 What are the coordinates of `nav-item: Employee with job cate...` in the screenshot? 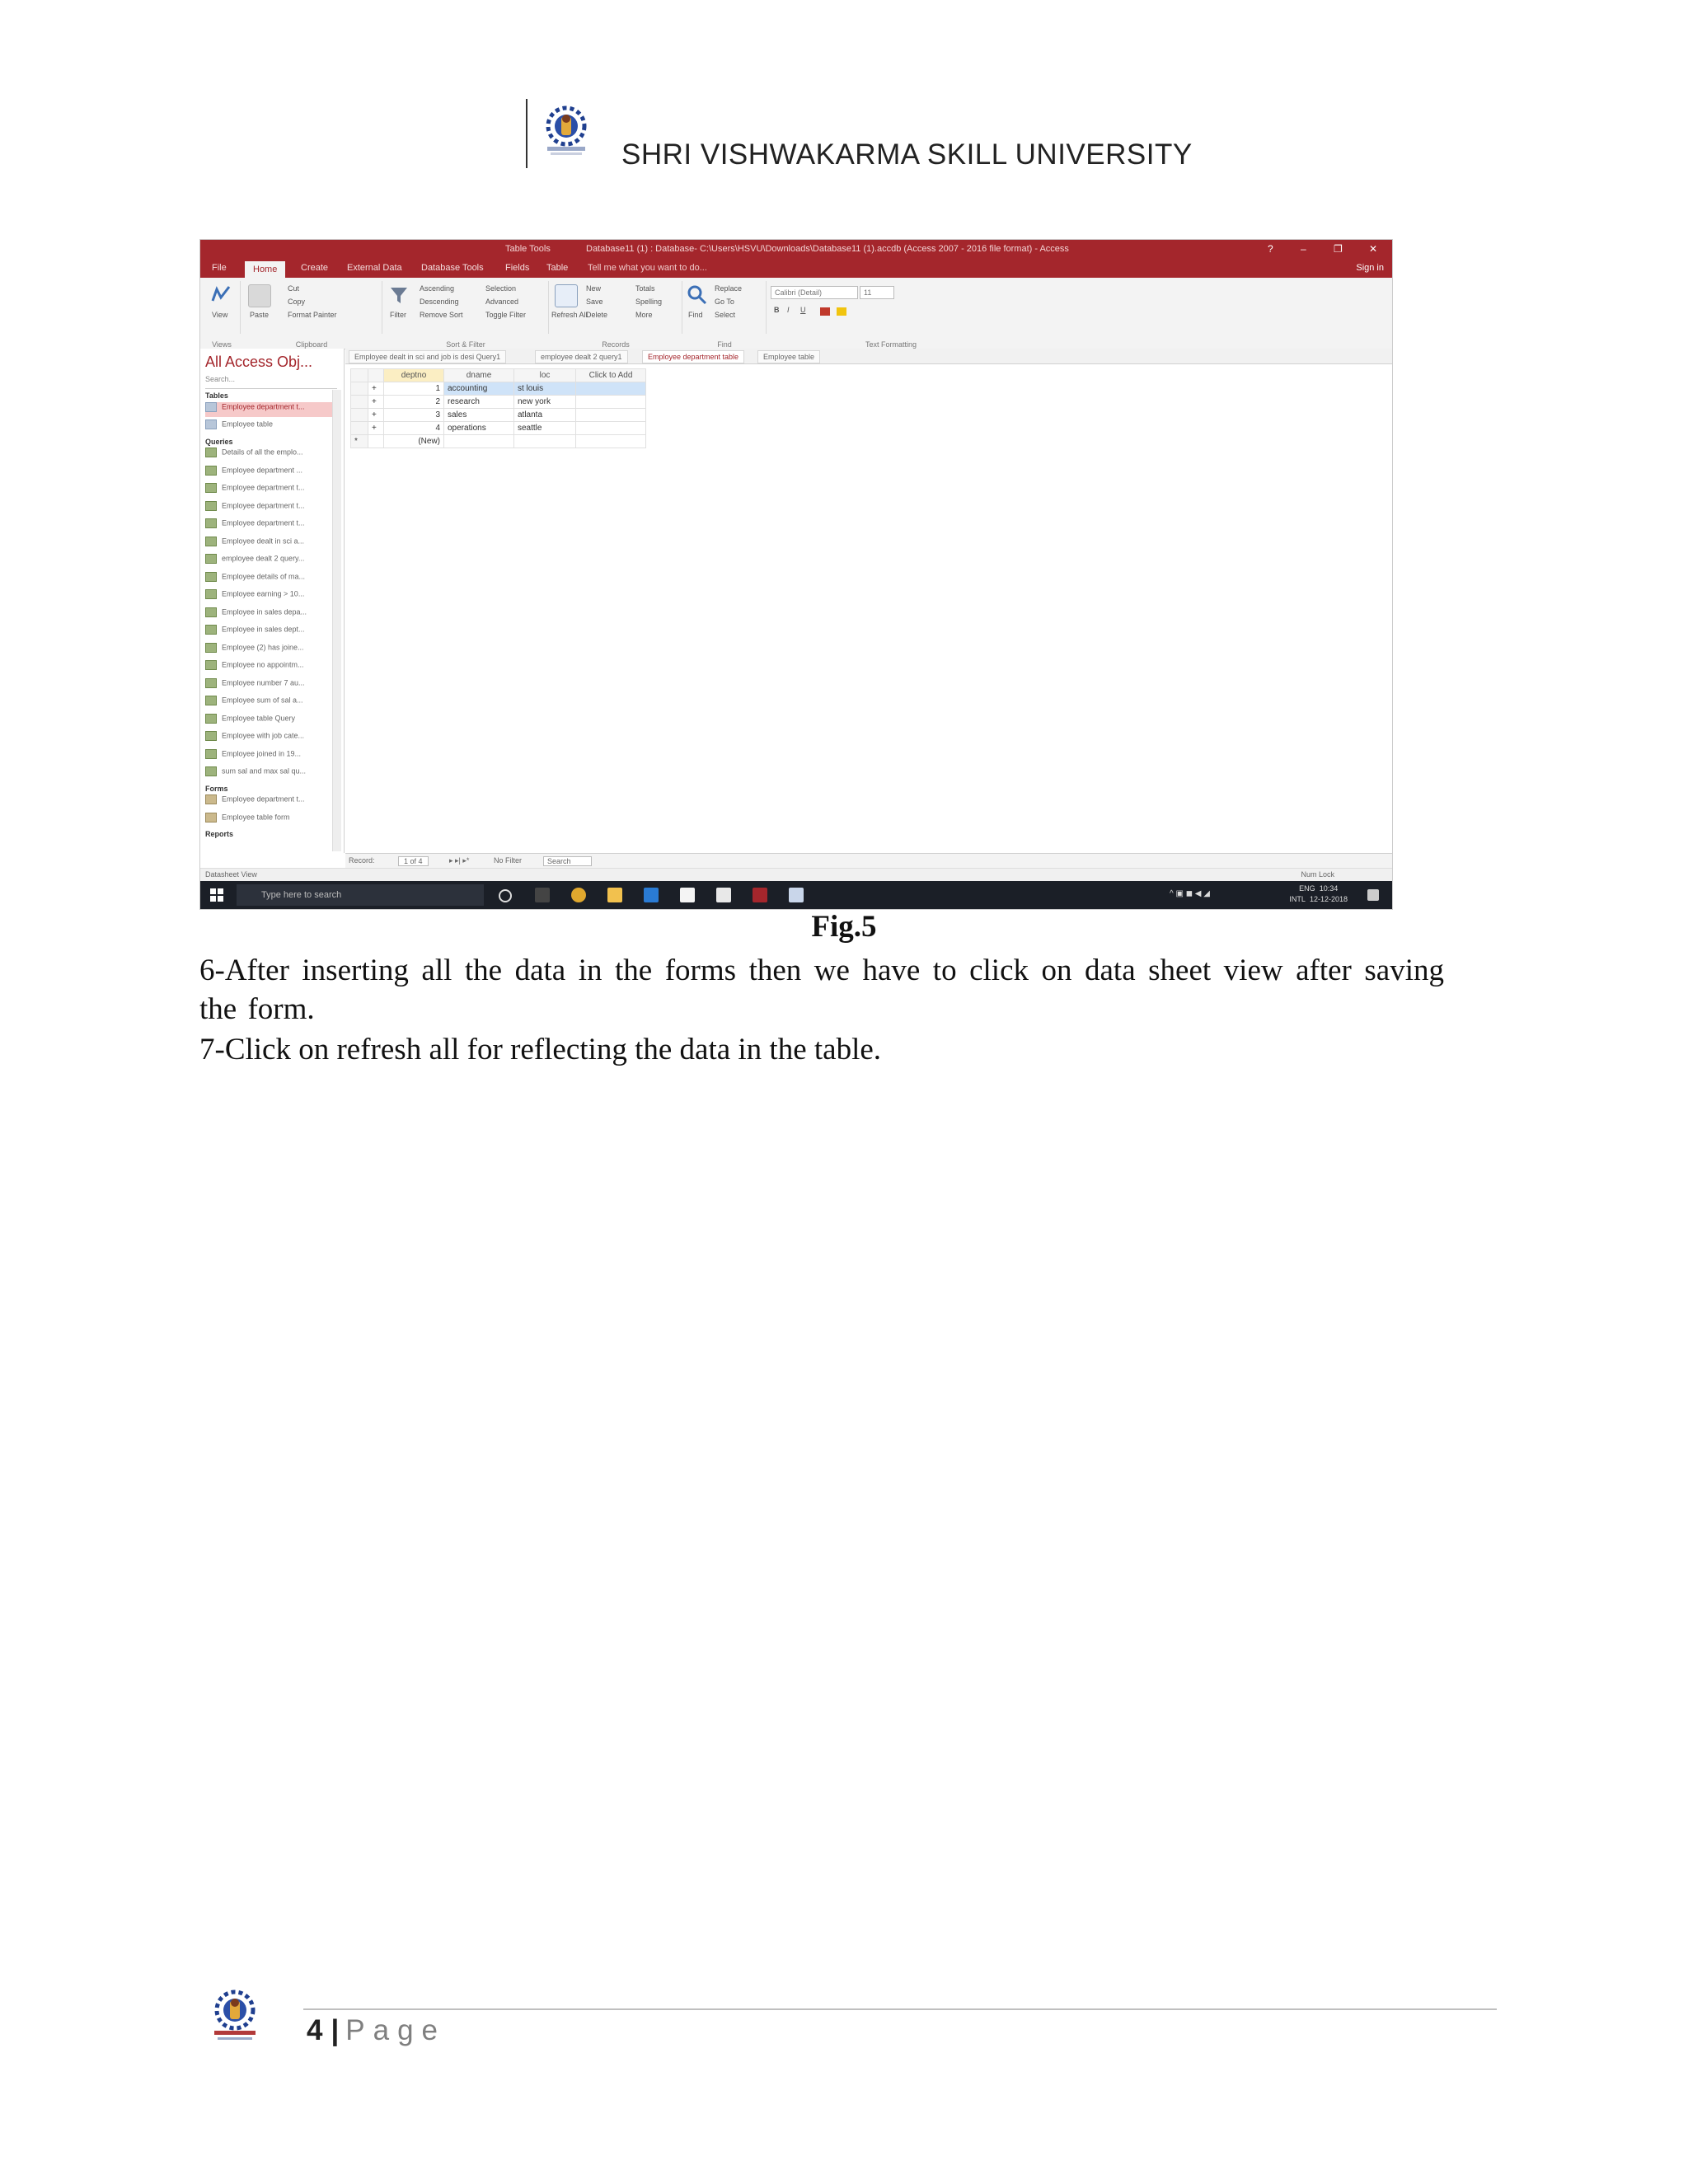 It's located at (271, 738).